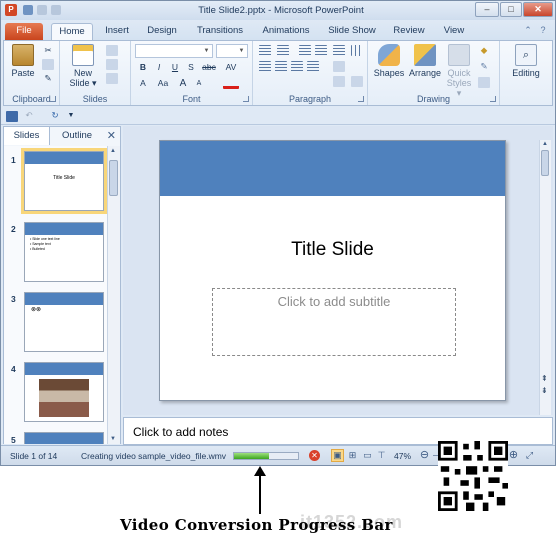 The image size is (556, 540). What do you see at coordinates (459, 71) in the screenshot?
I see `quick-styles-button: Quick Styles ▾` at bounding box center [459, 71].